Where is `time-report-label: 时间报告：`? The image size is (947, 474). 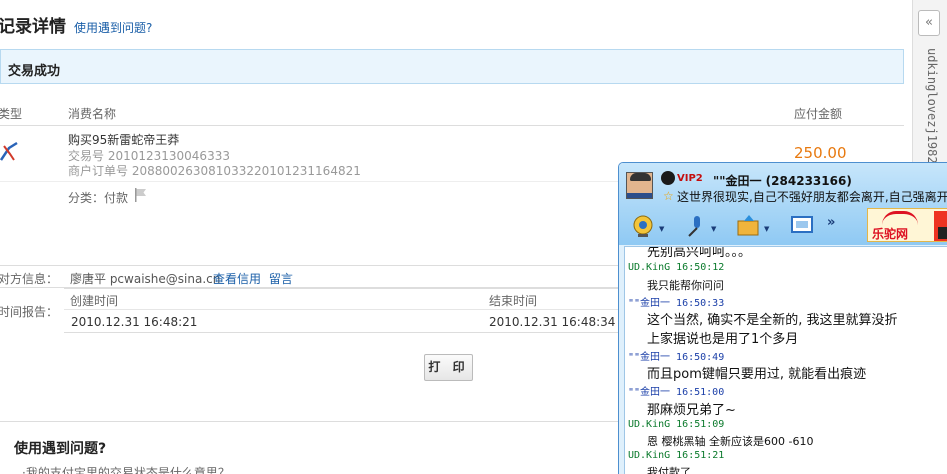 time-report-label: 时间报告： is located at coordinates (29, 312).